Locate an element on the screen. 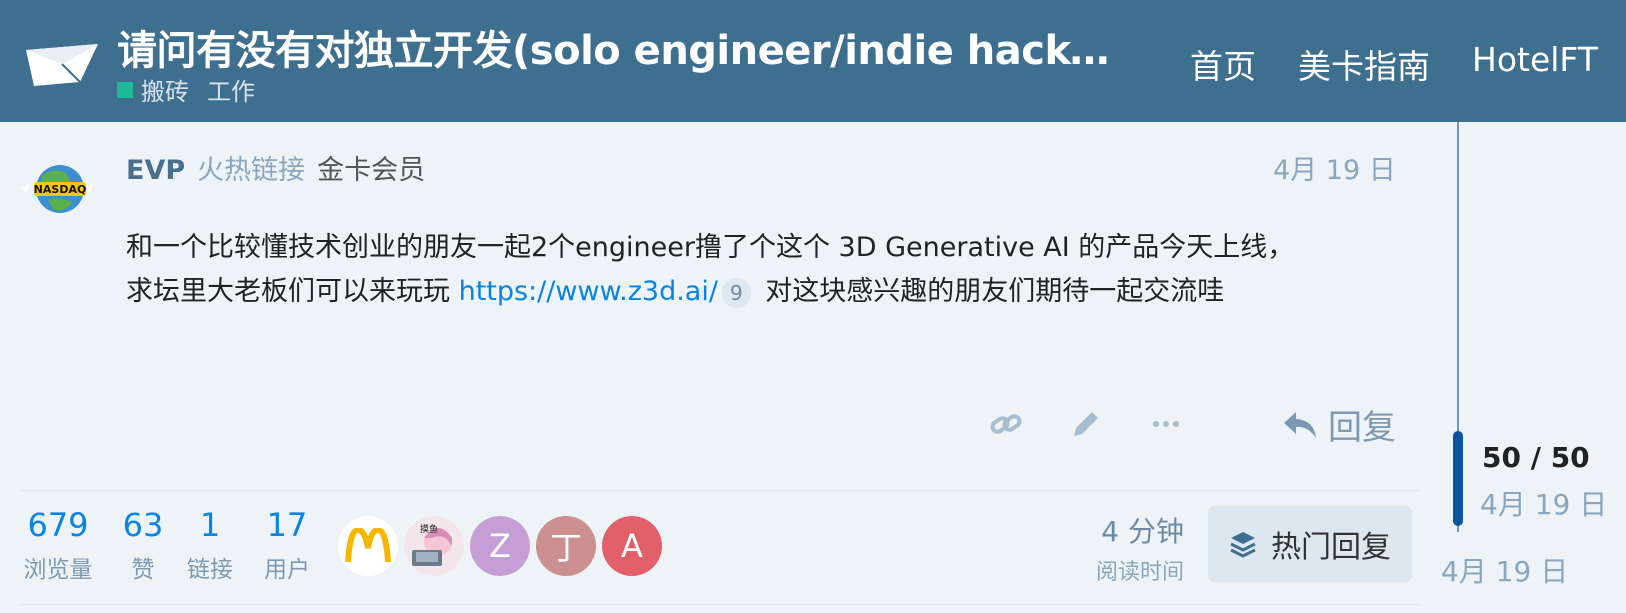 The height and width of the screenshot is (613, 1626). users-label: 用户 is located at coordinates (287, 570).